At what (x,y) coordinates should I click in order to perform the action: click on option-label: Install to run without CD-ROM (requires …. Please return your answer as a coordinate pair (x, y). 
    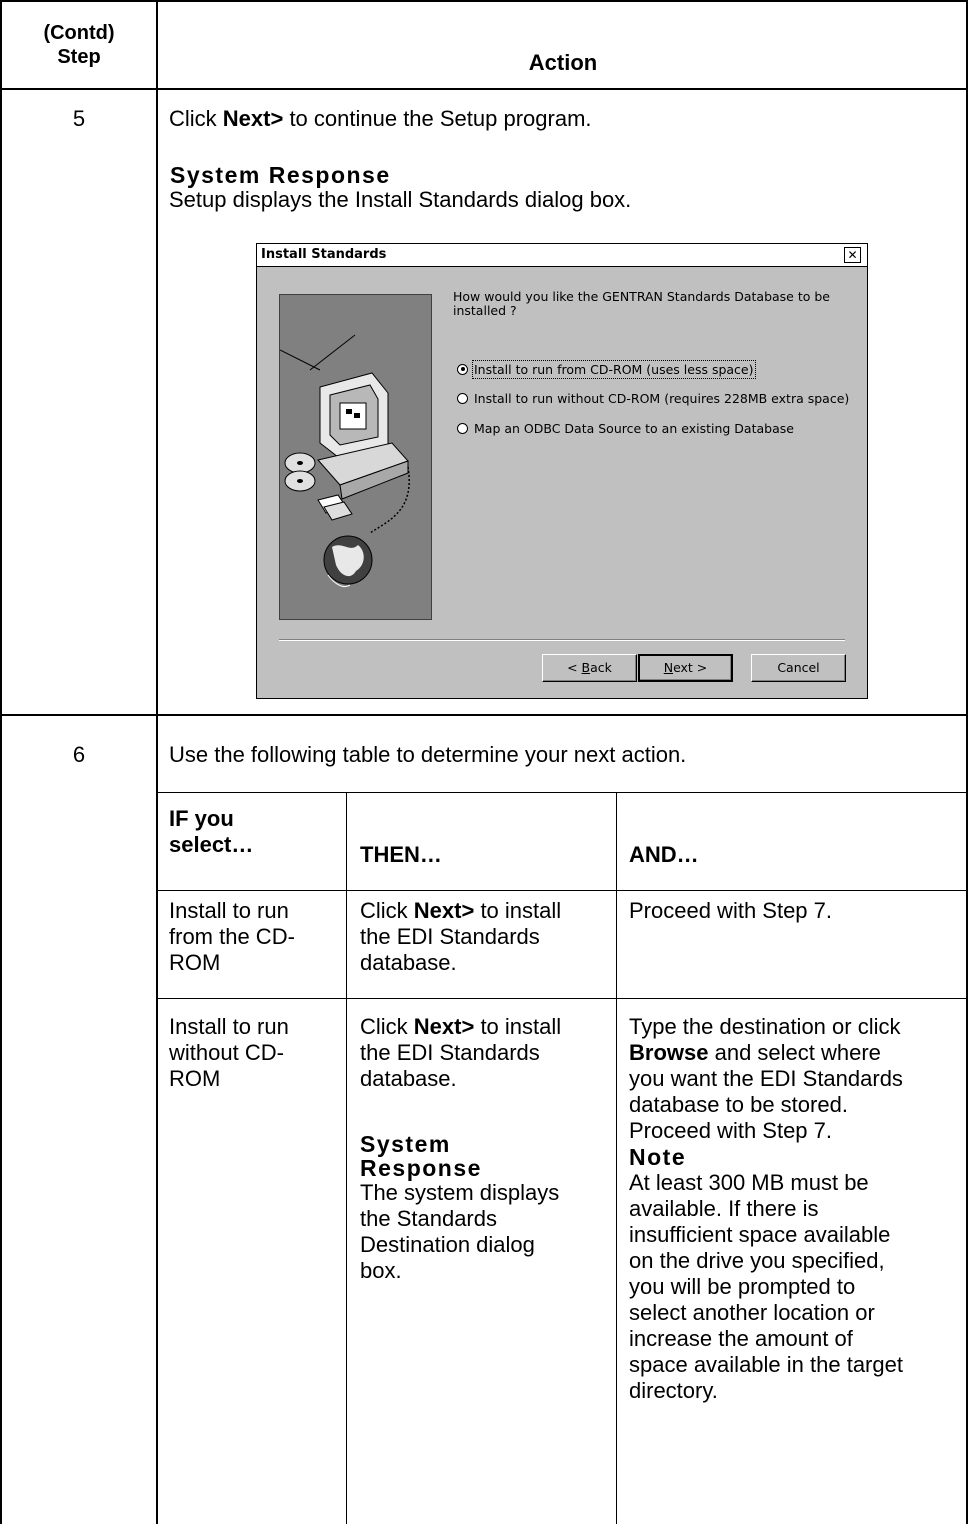
    Looking at the image, I should click on (662, 398).